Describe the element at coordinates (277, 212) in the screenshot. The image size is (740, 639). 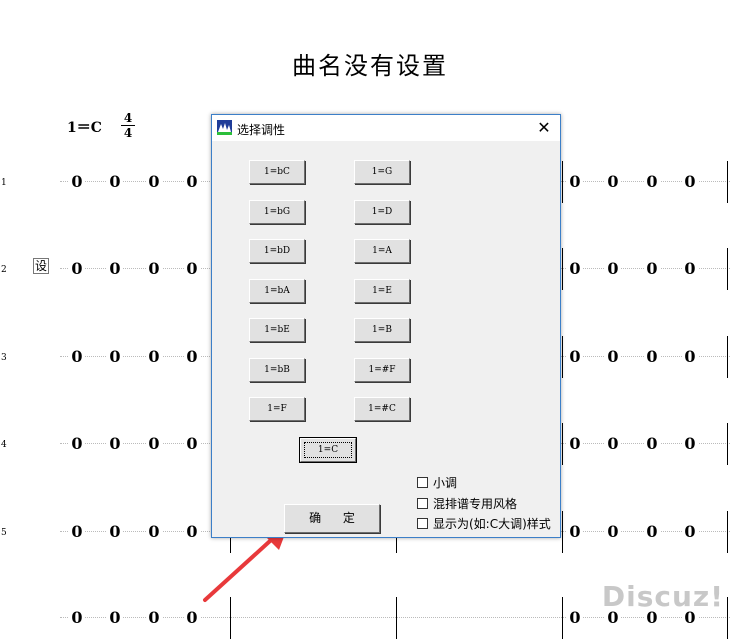
I see `key-button: 1=bG` at that location.